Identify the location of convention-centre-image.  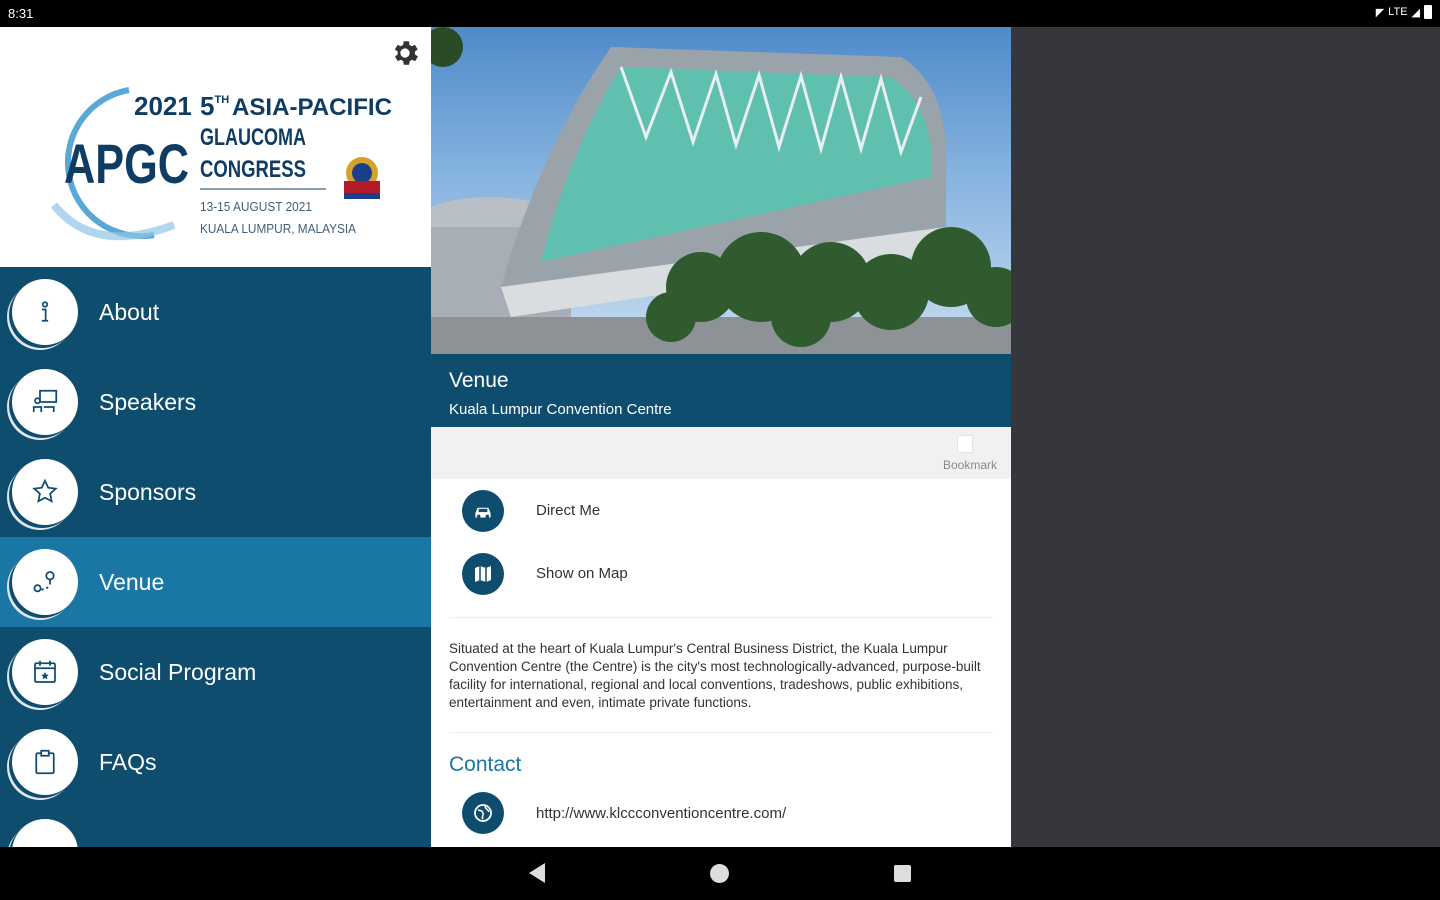
(721, 190).